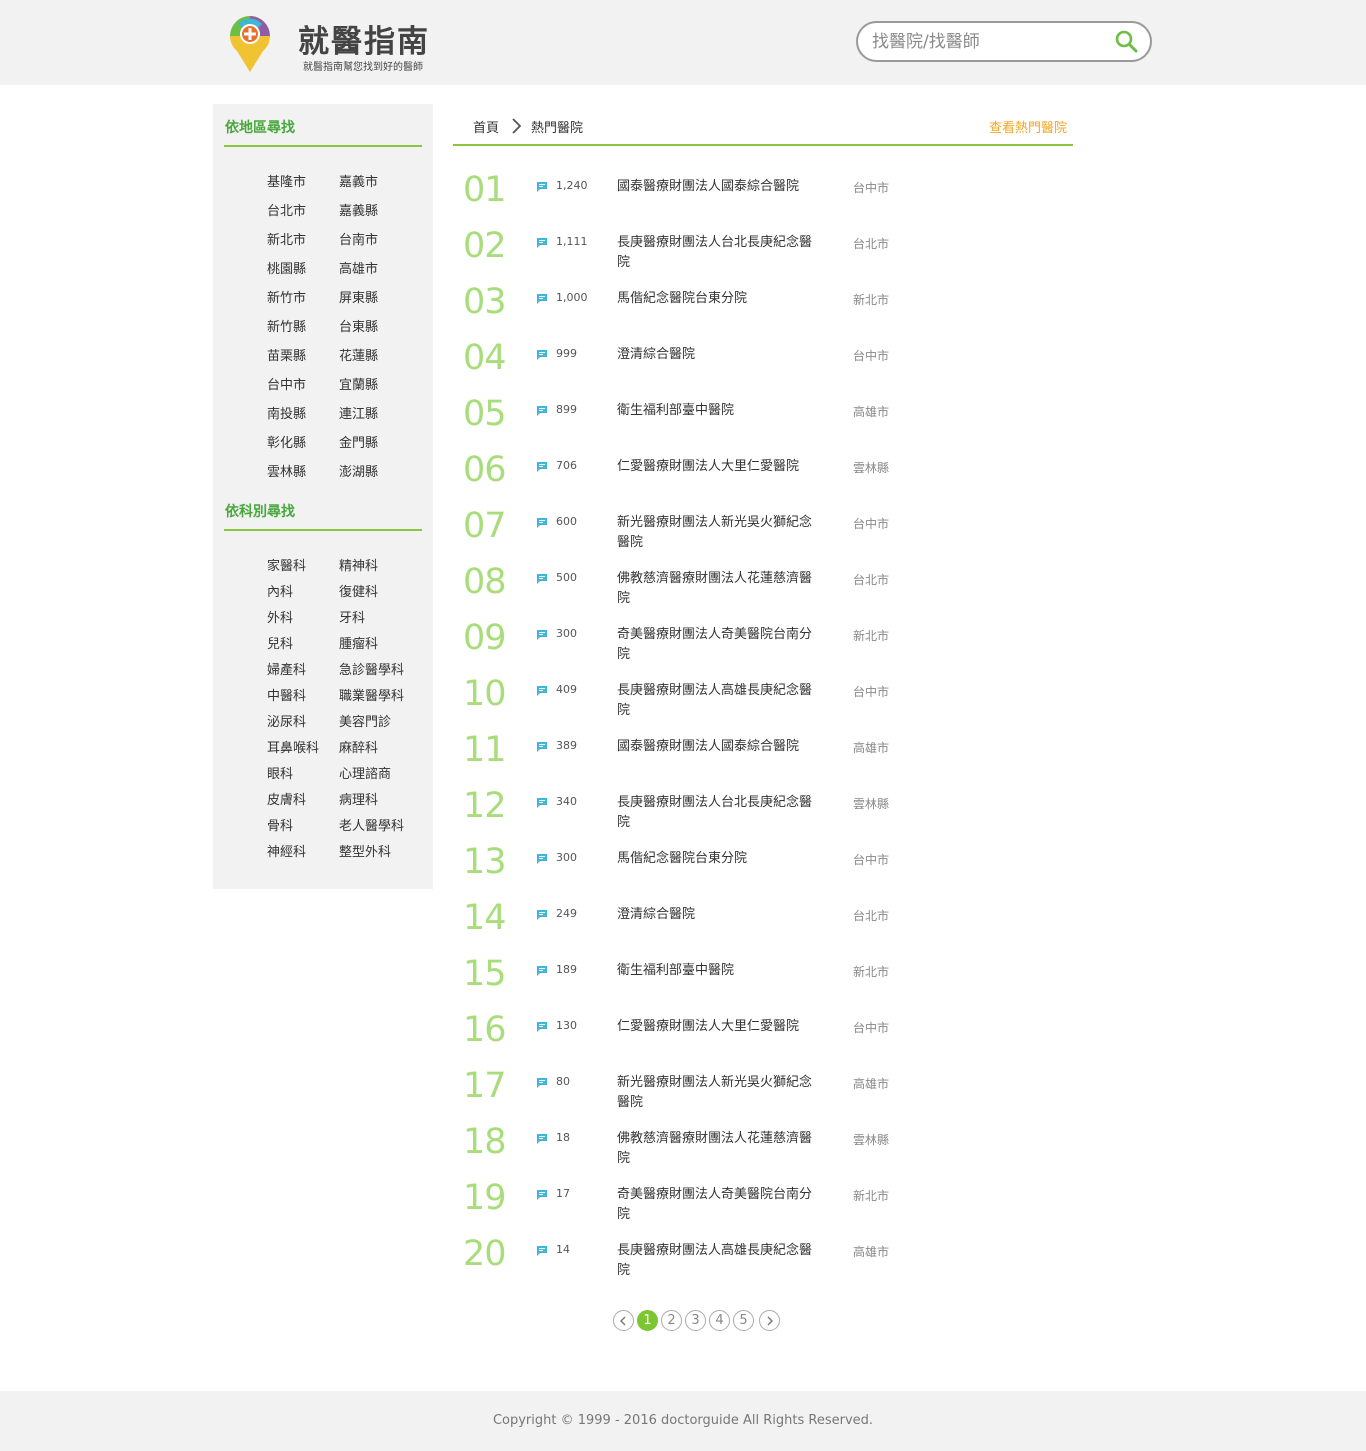 The height and width of the screenshot is (1451, 1366). I want to click on department-link: 泌尿科, so click(286, 720).